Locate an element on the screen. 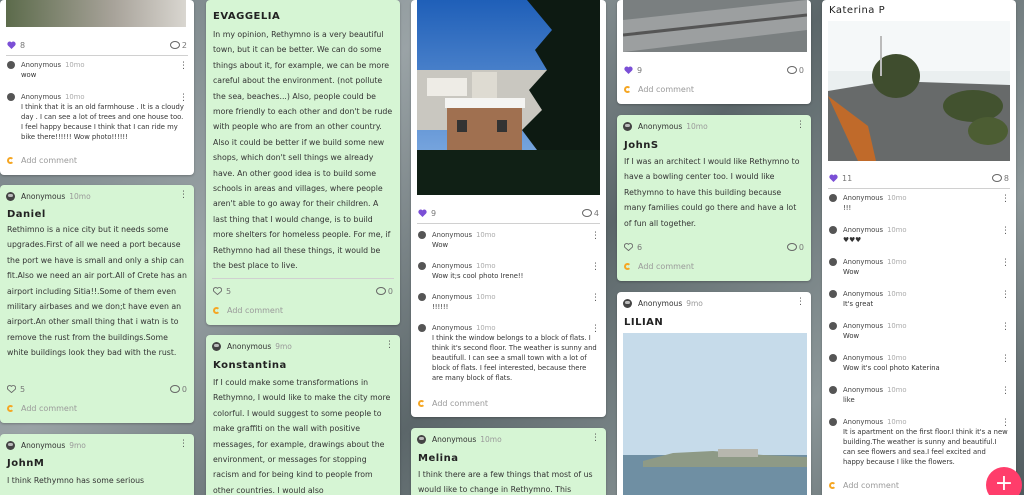 This screenshot has width=1024, height=495. post-title: JohnM is located at coordinates (26, 463).